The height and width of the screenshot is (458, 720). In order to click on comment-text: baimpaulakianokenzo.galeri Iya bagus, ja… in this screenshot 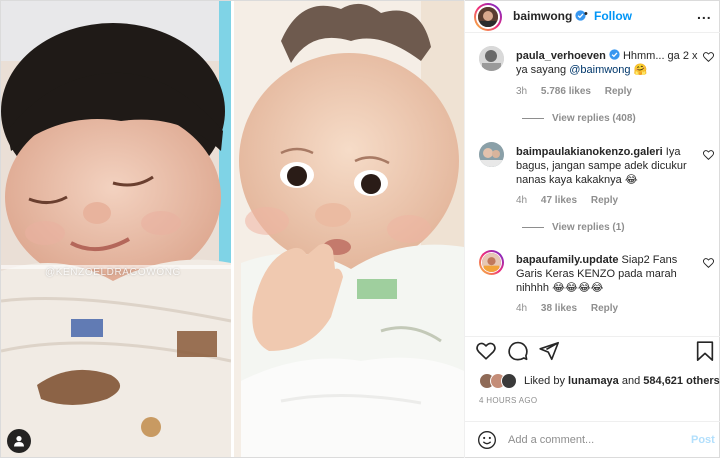, I will do `click(601, 166)`.